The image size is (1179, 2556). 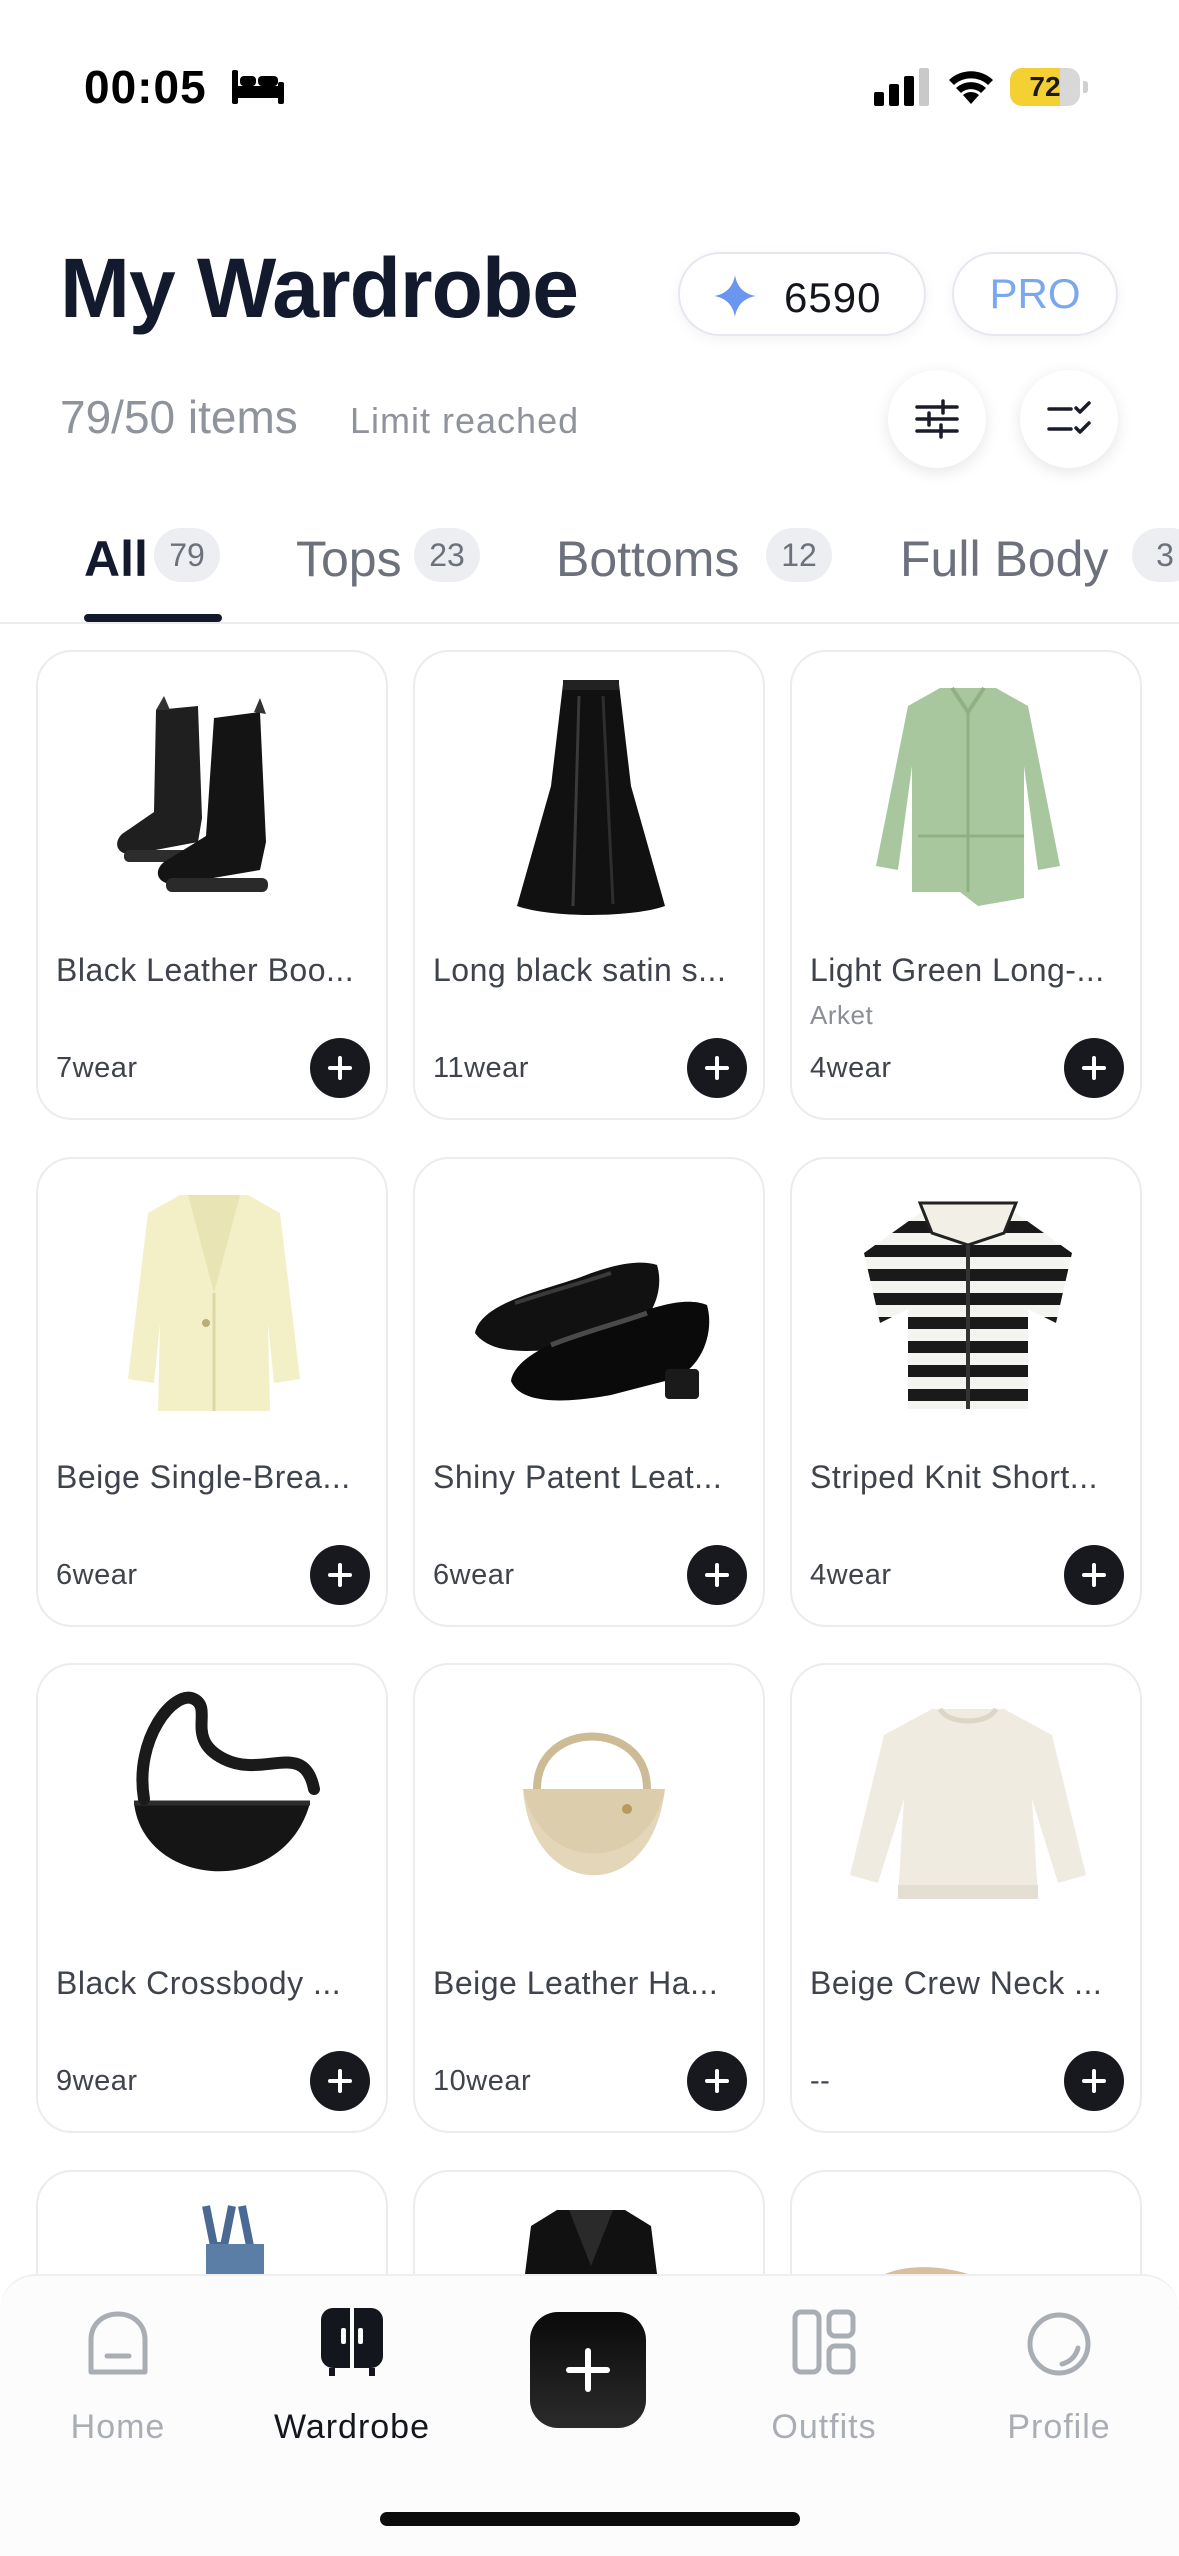 I want to click on tab-bottoms: Bottoms 12, so click(x=696, y=572).